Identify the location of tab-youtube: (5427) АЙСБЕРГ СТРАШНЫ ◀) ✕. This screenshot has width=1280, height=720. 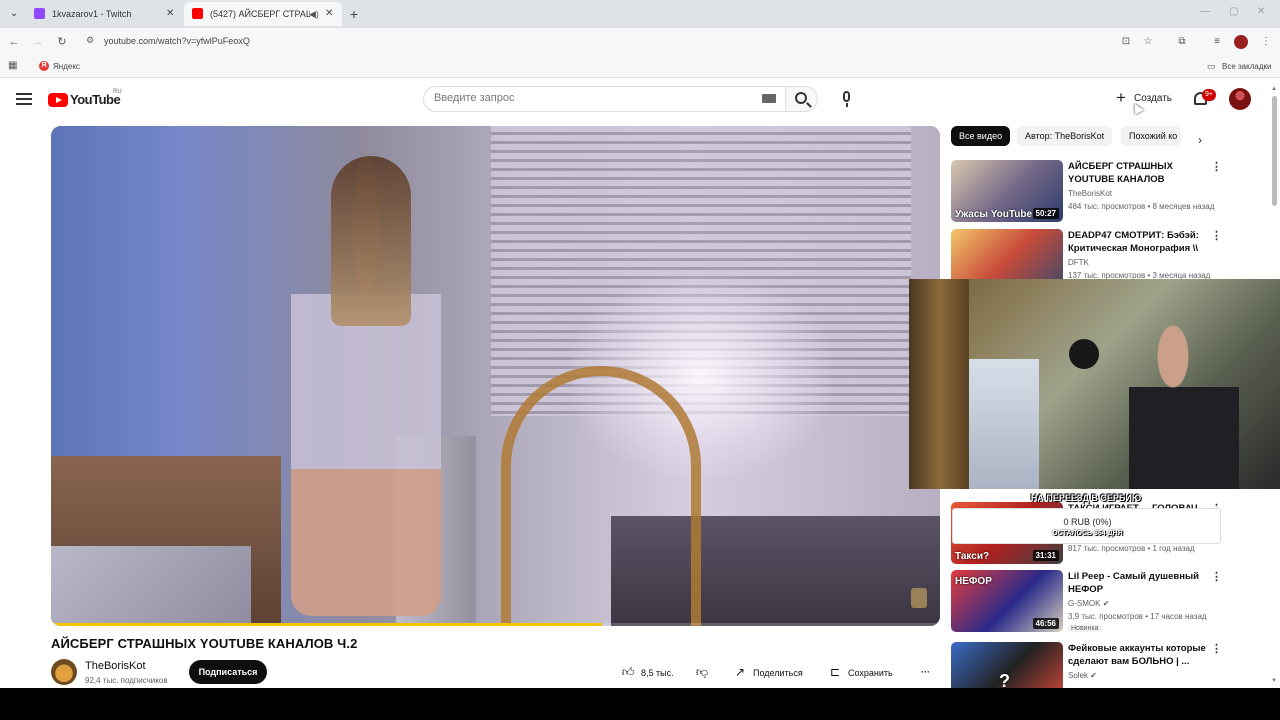
(263, 14).